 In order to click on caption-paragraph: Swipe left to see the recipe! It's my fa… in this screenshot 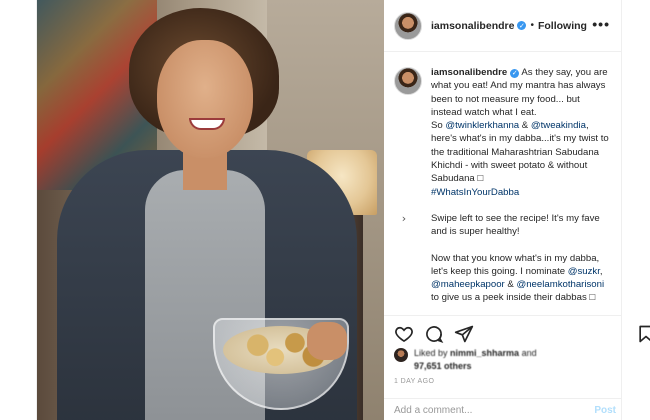, I will do `click(515, 225)`.